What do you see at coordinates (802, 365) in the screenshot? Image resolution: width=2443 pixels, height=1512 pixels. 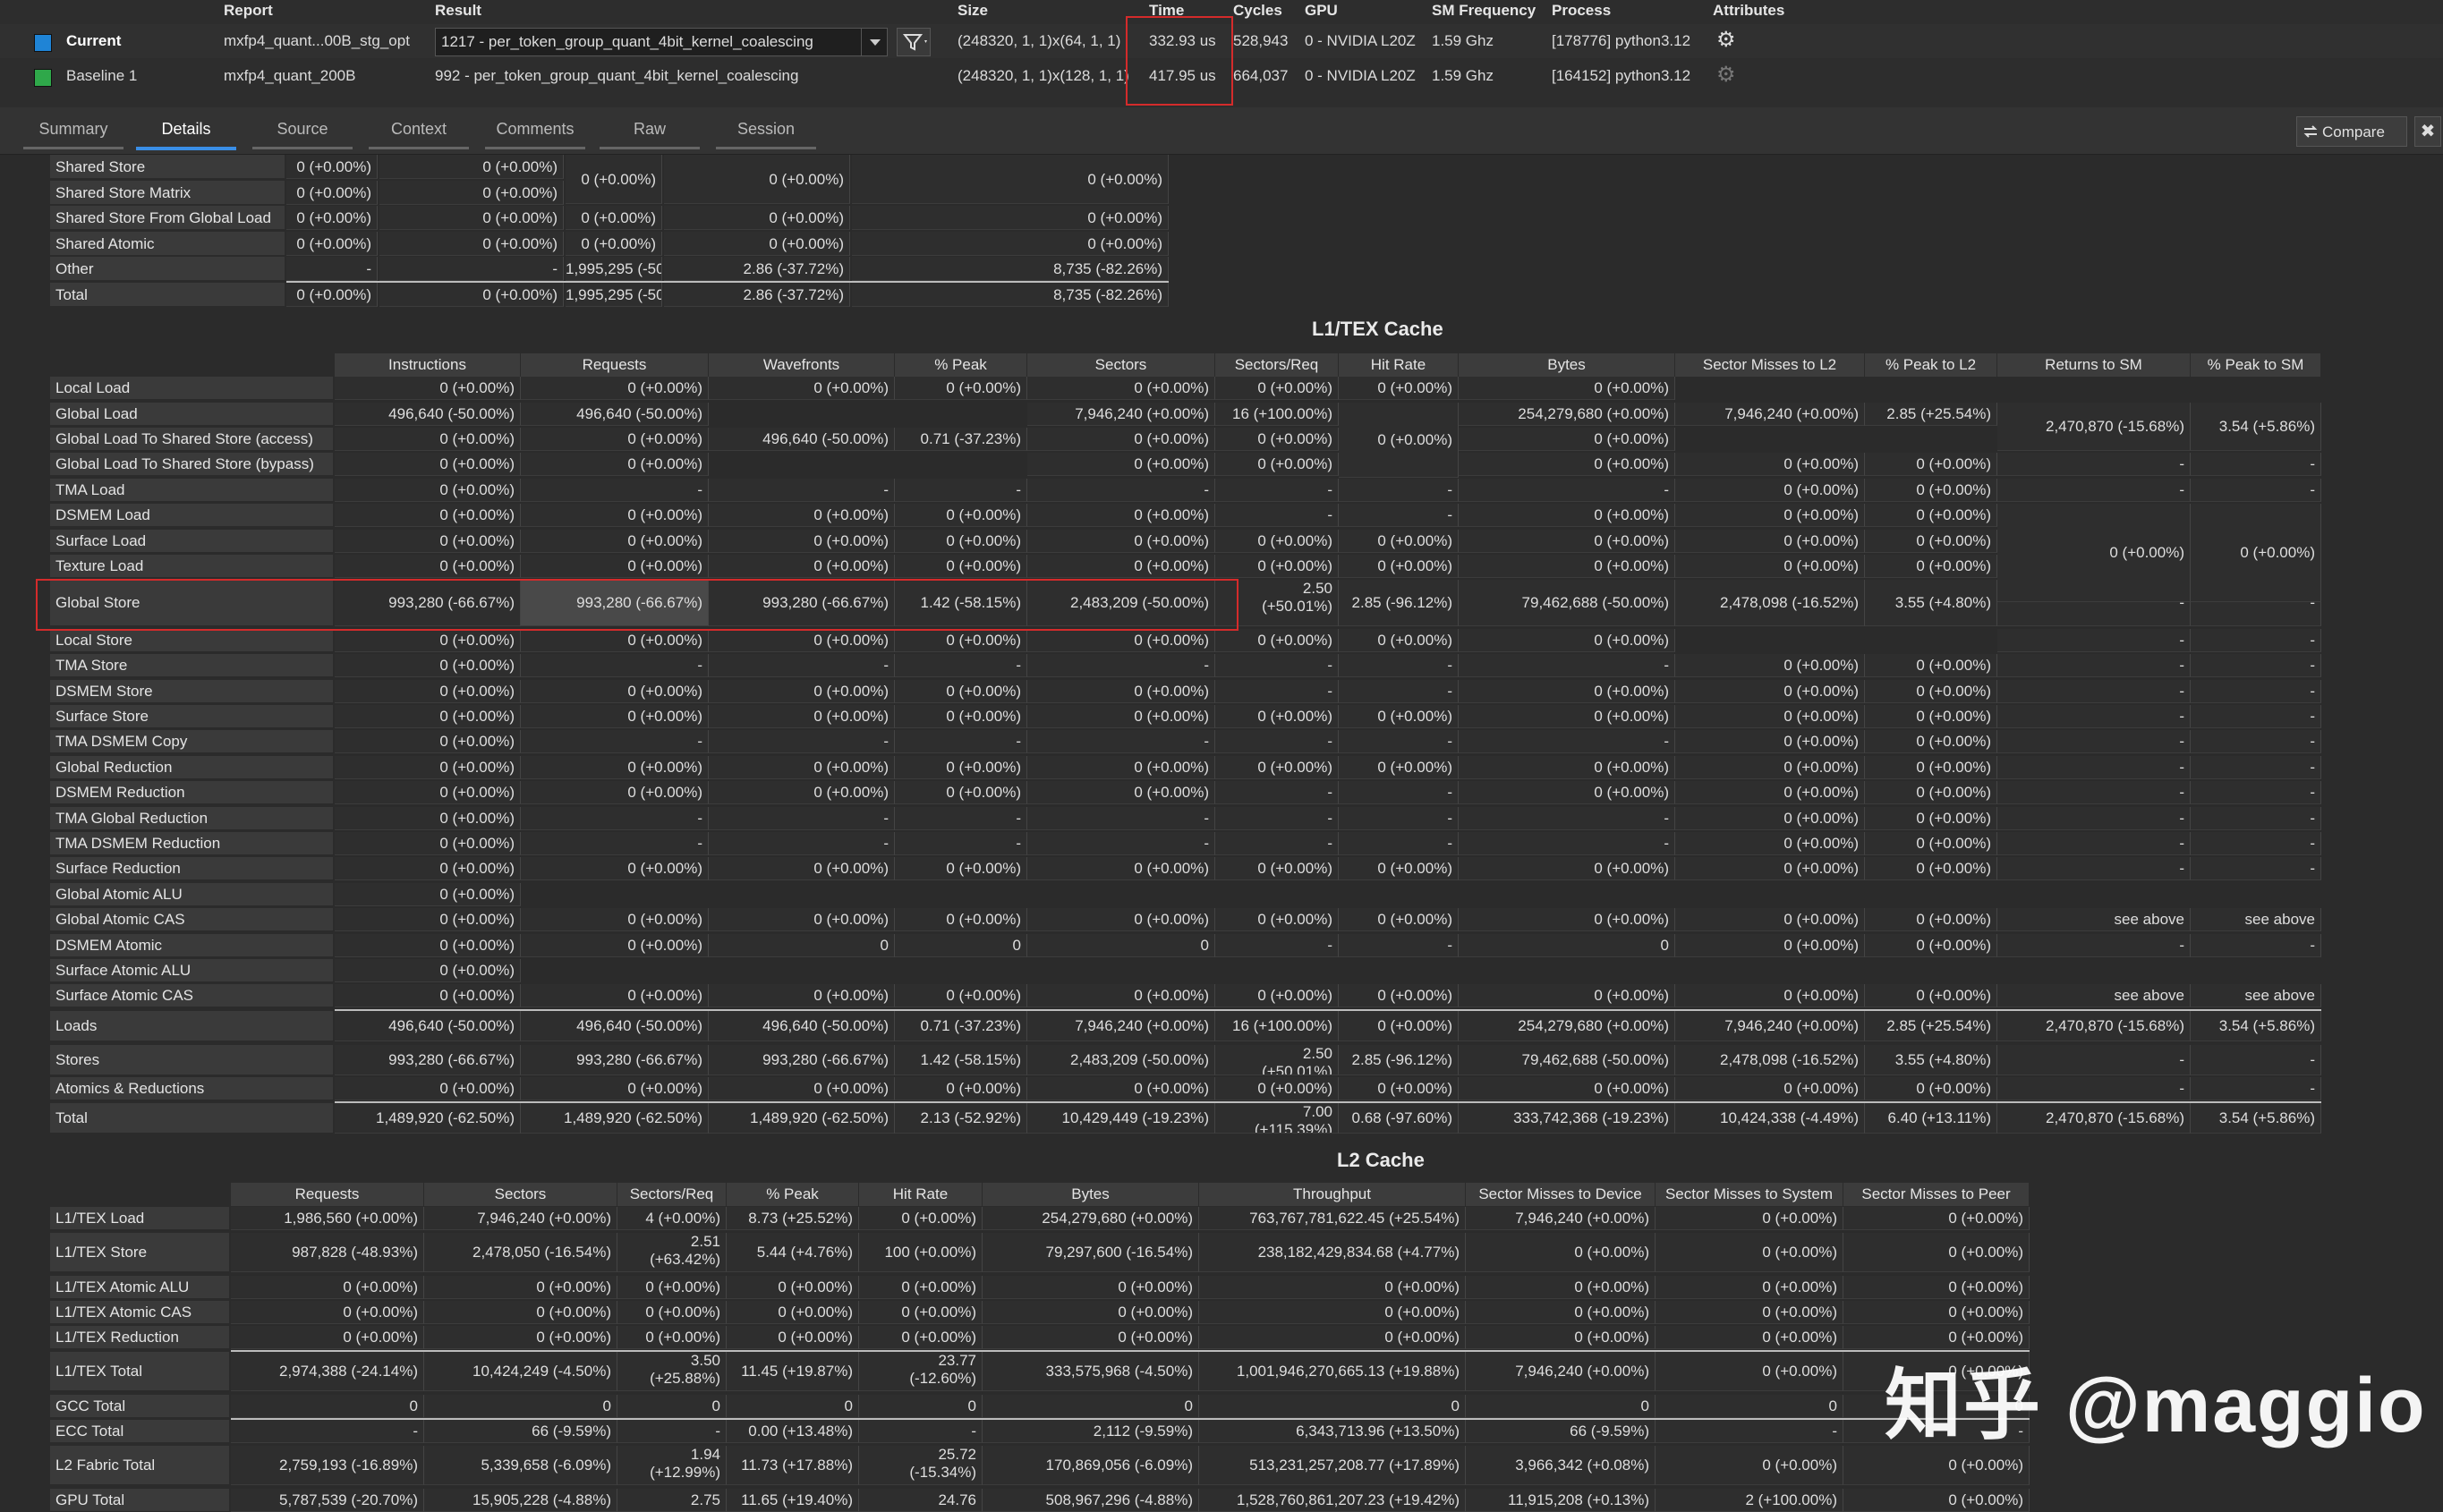 I see `l1-col-header: Wavefronts` at bounding box center [802, 365].